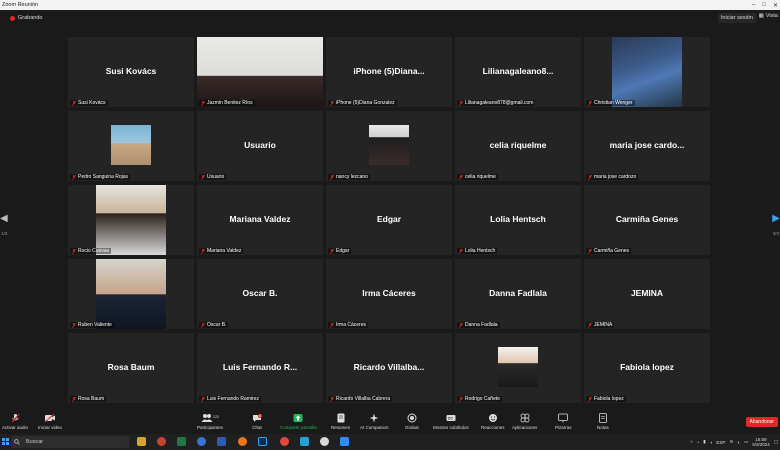 The image size is (780, 450). Describe the element at coordinates (738, 442) in the screenshot. I see `speaker-icon: ◗` at that location.